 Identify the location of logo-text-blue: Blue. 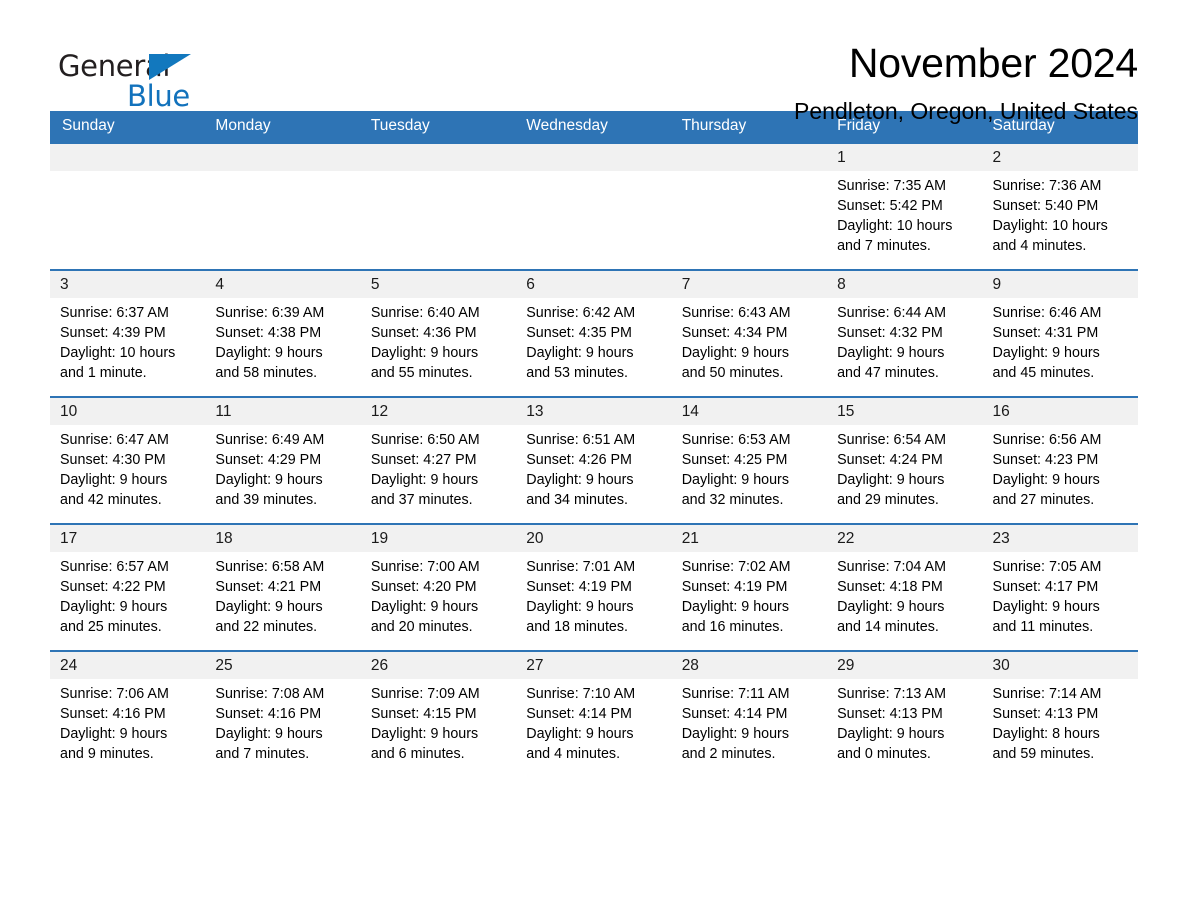
(158, 96).